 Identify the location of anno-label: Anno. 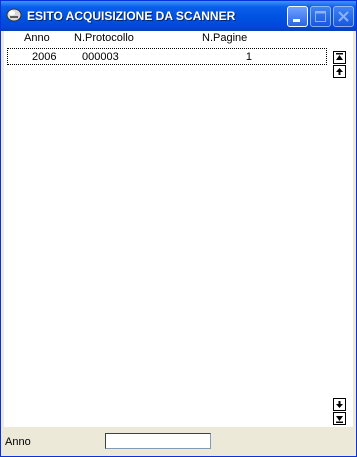
(18, 442).